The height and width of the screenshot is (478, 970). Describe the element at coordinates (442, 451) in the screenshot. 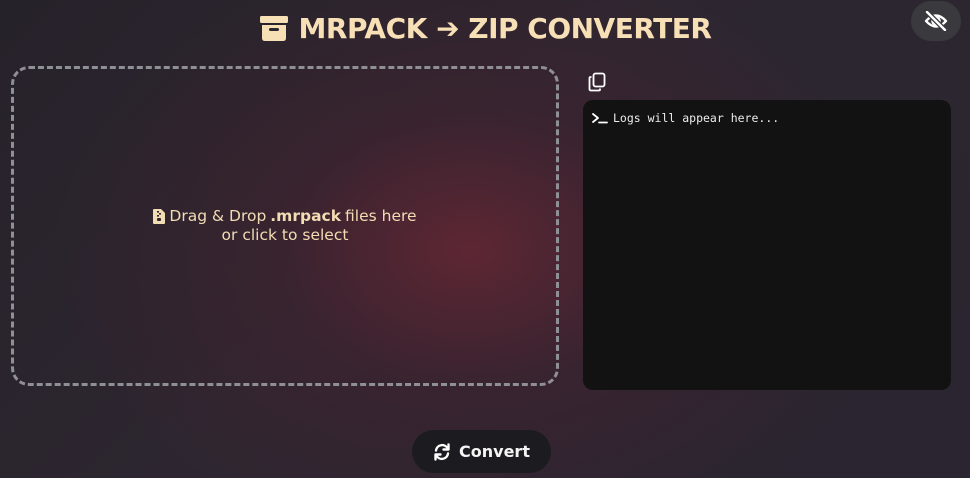

I see `rotate-icon` at that location.